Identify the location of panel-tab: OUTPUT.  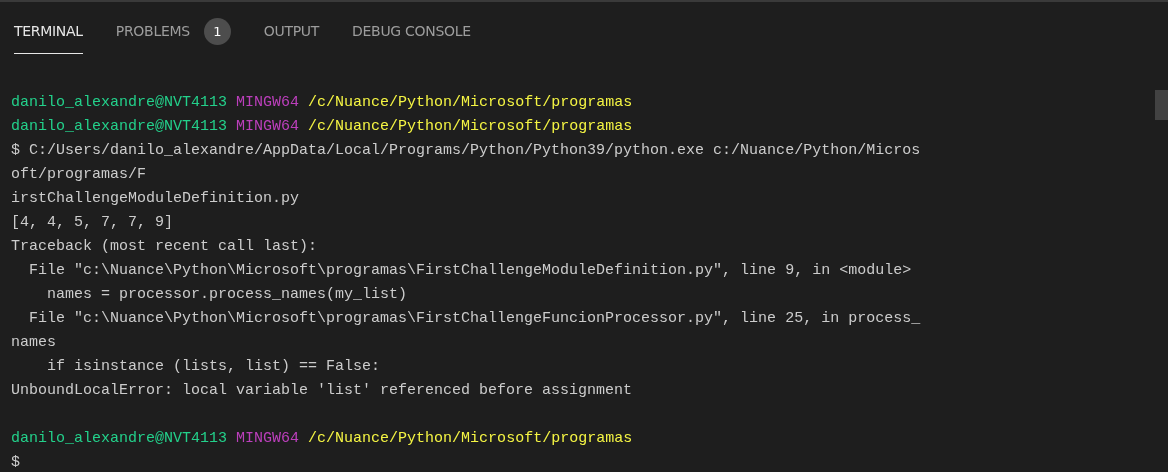
(291, 37).